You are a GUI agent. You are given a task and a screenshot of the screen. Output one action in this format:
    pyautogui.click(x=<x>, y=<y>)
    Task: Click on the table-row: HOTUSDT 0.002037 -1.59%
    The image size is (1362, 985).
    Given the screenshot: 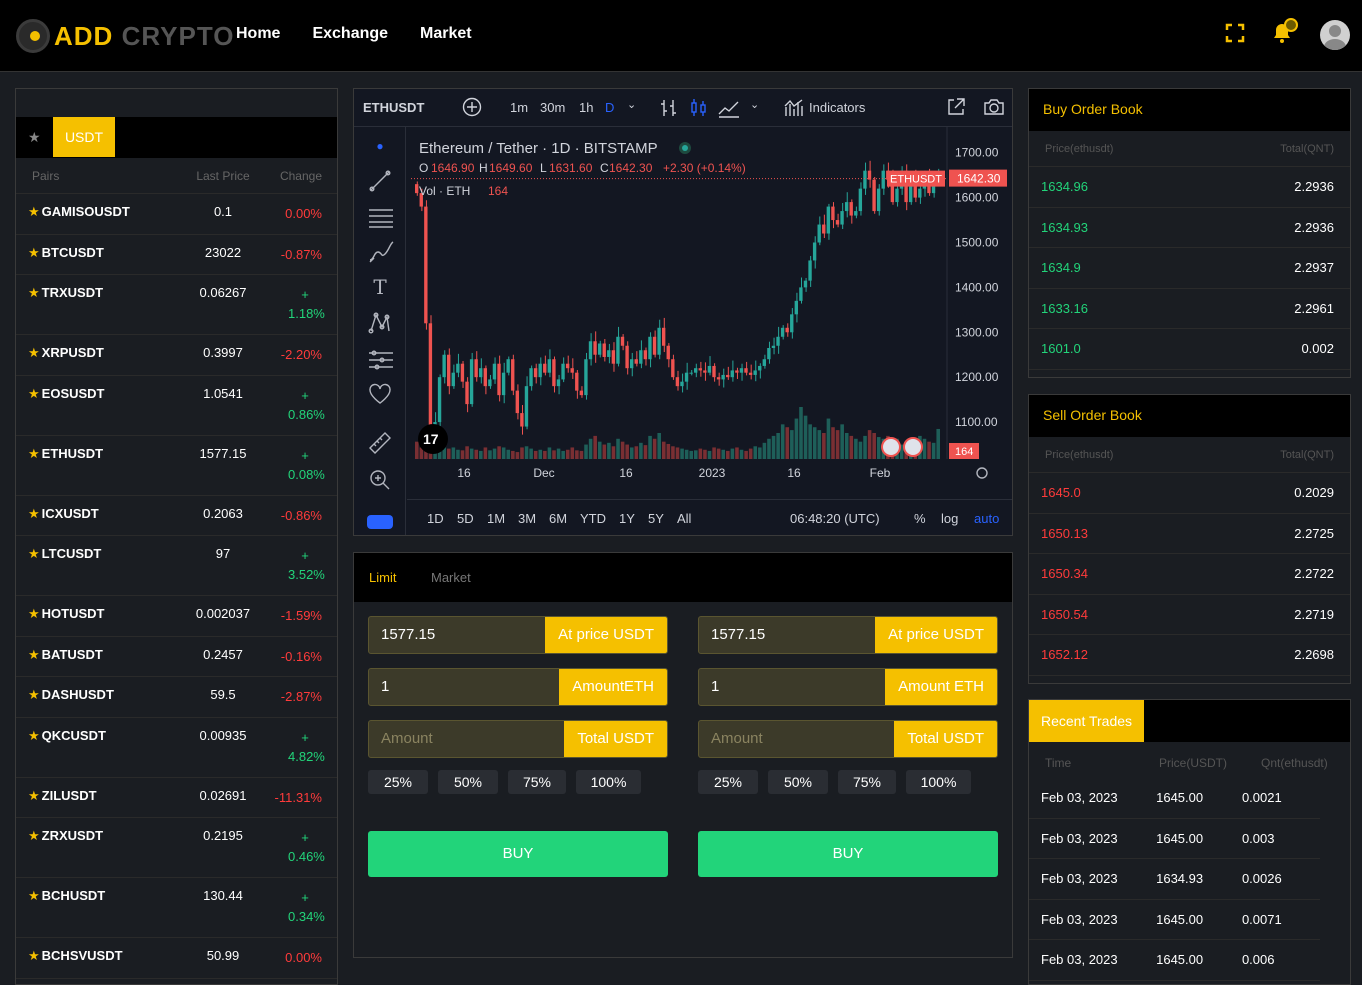 What is the action you would take?
    pyautogui.click(x=176, y=616)
    